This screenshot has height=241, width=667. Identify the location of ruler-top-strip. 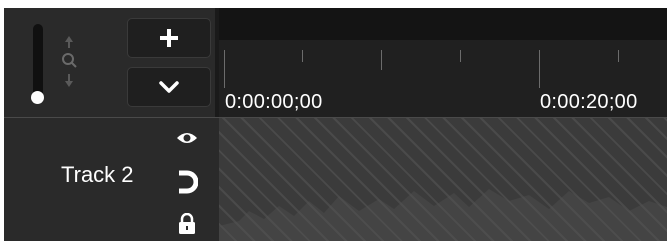
(443, 24).